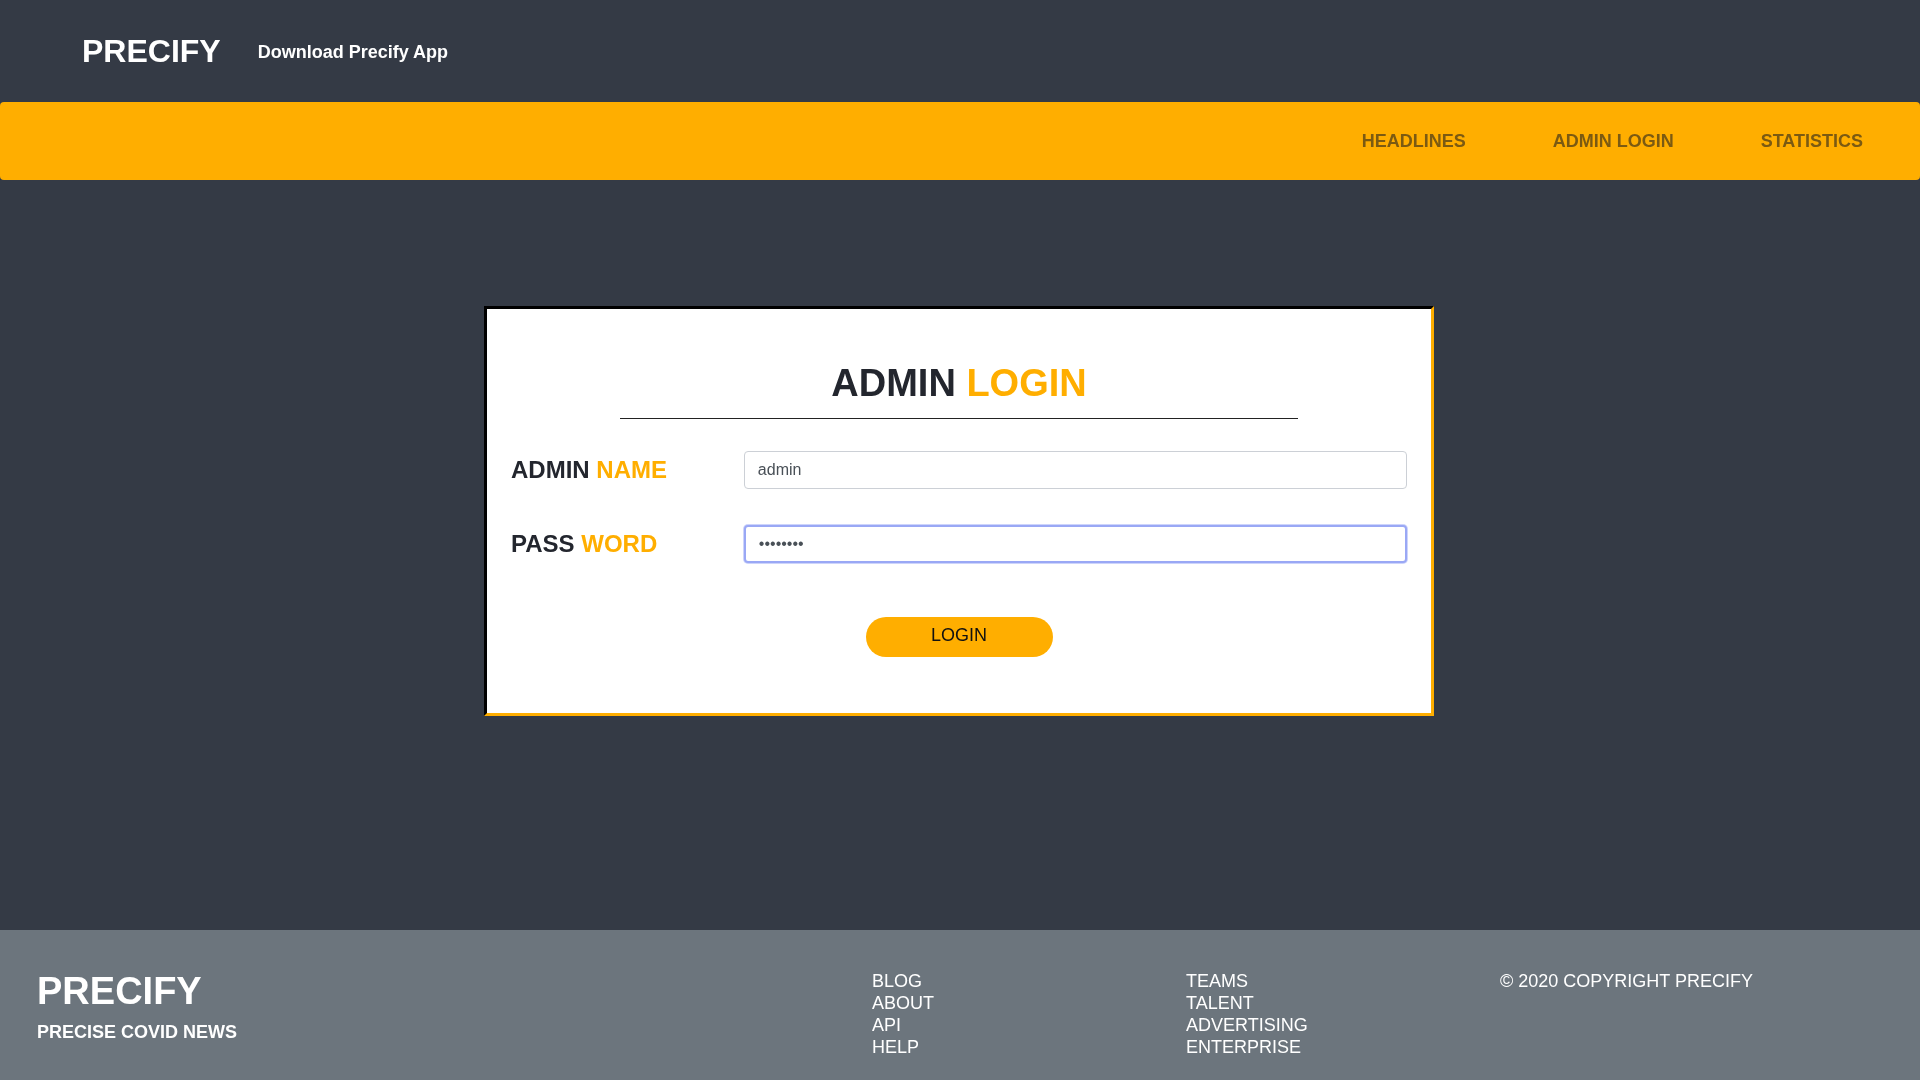  What do you see at coordinates (1029, 1003) in the screenshot?
I see `footer-link: ABOUT` at bounding box center [1029, 1003].